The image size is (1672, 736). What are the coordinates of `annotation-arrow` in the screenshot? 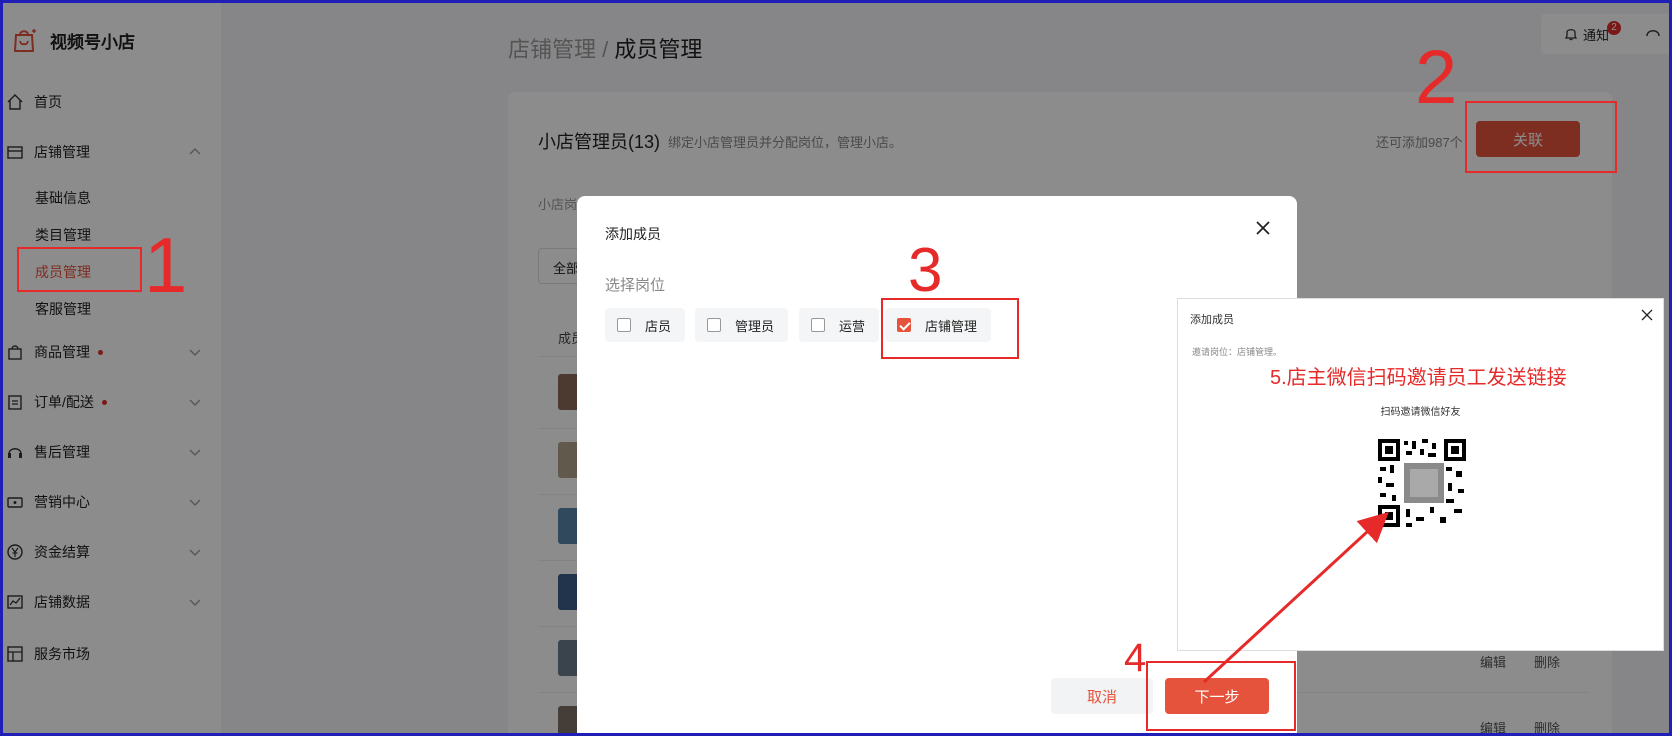 It's located at (1295, 597).